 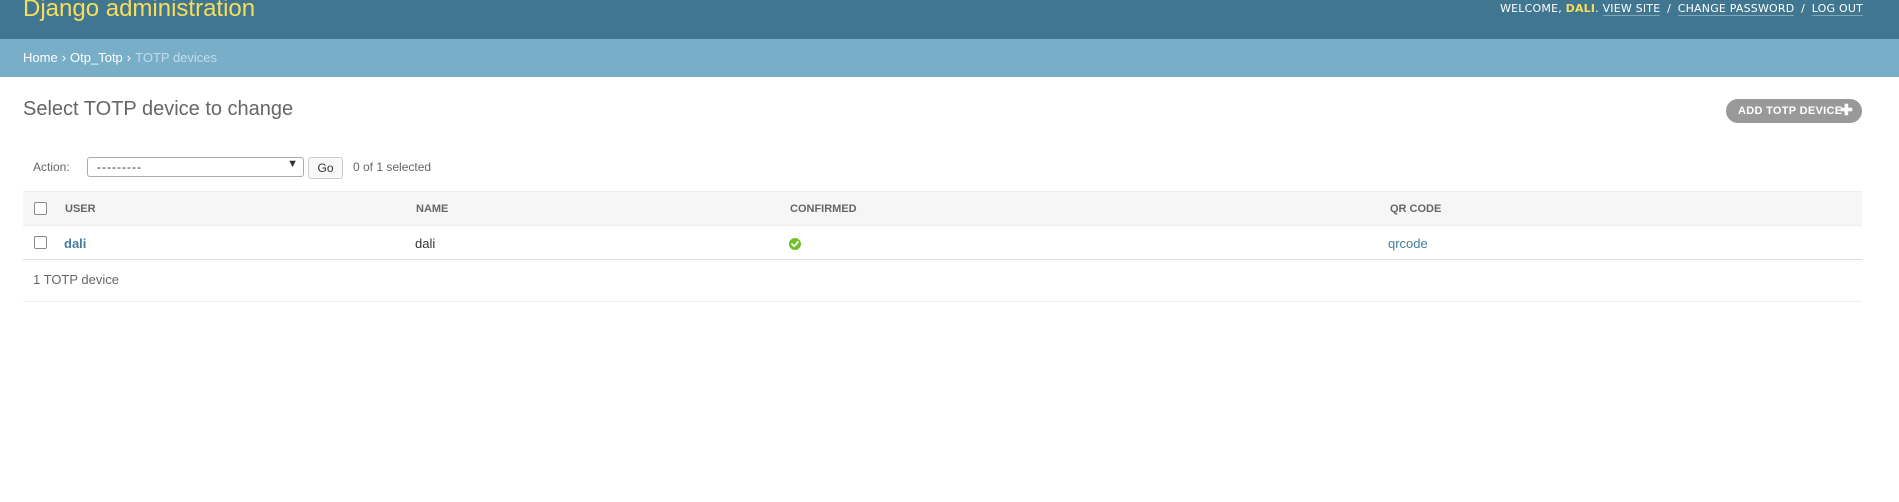 What do you see at coordinates (949, 58) in the screenshot?
I see `breadcrumb: Home › Otp_Totp › TOTP devices` at bounding box center [949, 58].